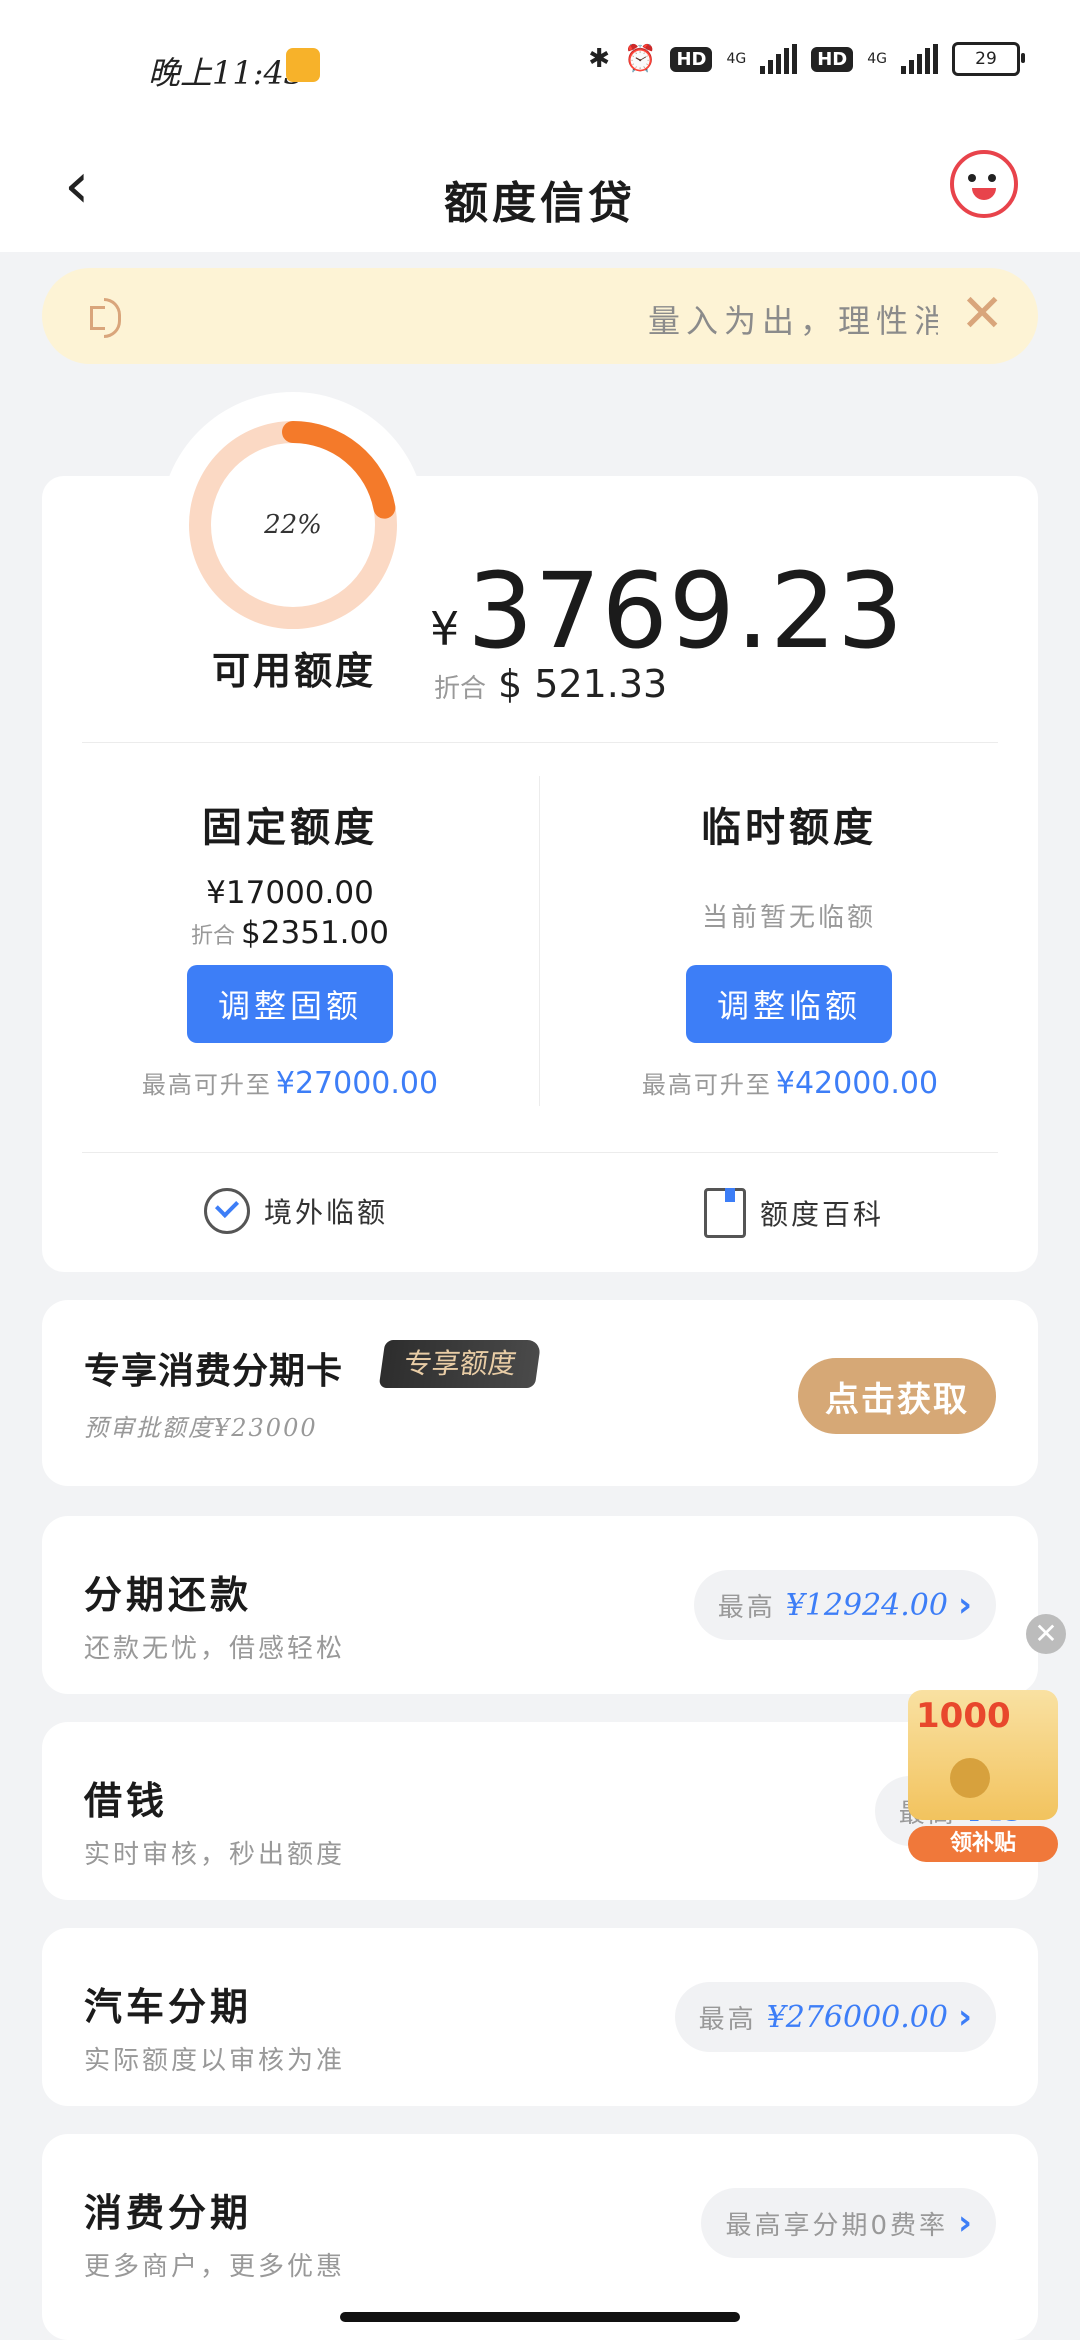 The image size is (1080, 2340). What do you see at coordinates (445, 629) in the screenshot?
I see `currency-symbol: ¥` at bounding box center [445, 629].